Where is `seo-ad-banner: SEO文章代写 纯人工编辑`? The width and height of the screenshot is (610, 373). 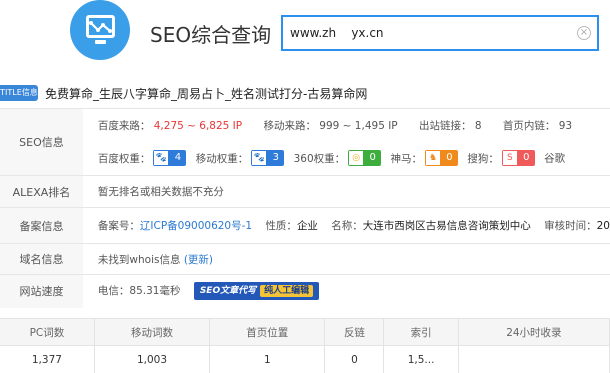 seo-ad-banner: SEO文章代写 纯人工编辑 is located at coordinates (256, 291).